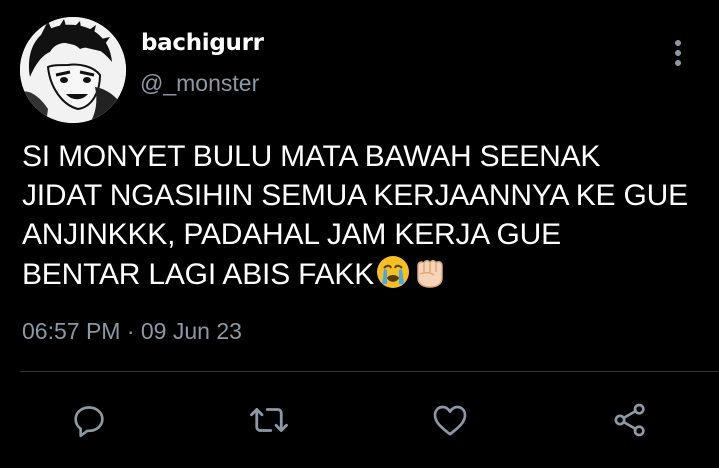 Image resolution: width=719 pixels, height=468 pixels. What do you see at coordinates (393, 277) in the screenshot?
I see `crying-face-emoji` at bounding box center [393, 277].